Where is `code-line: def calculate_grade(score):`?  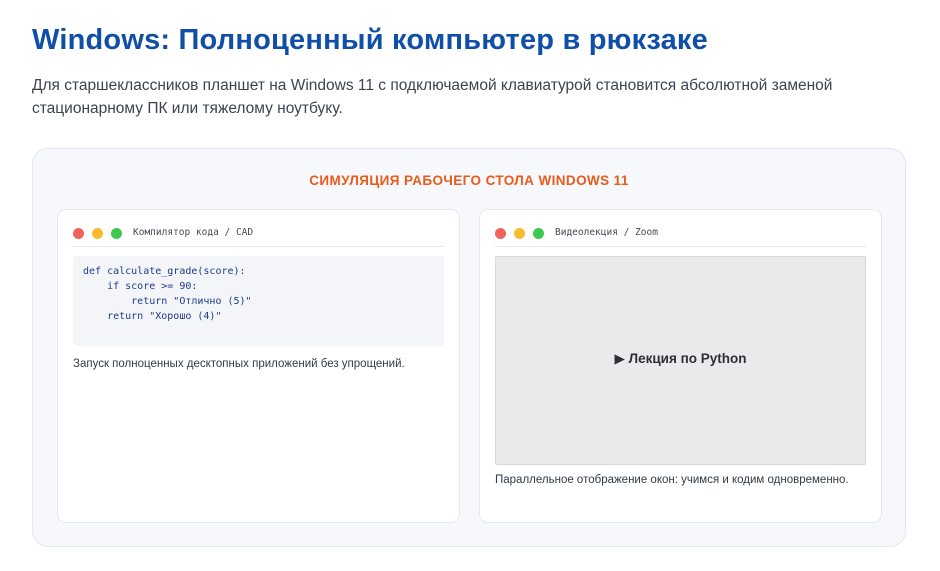 code-line: def calculate_grade(score): is located at coordinates (164, 271).